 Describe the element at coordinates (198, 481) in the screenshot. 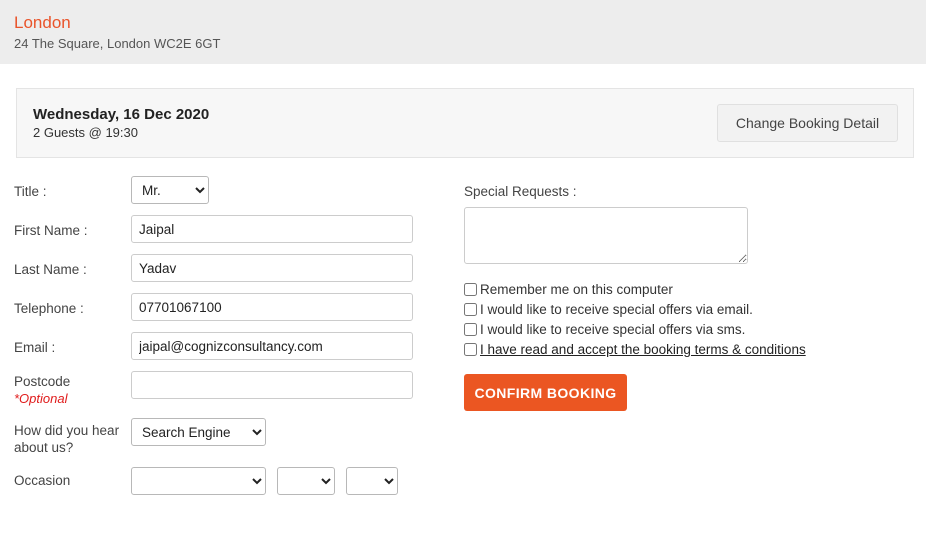

I see `occasion-select` at that location.